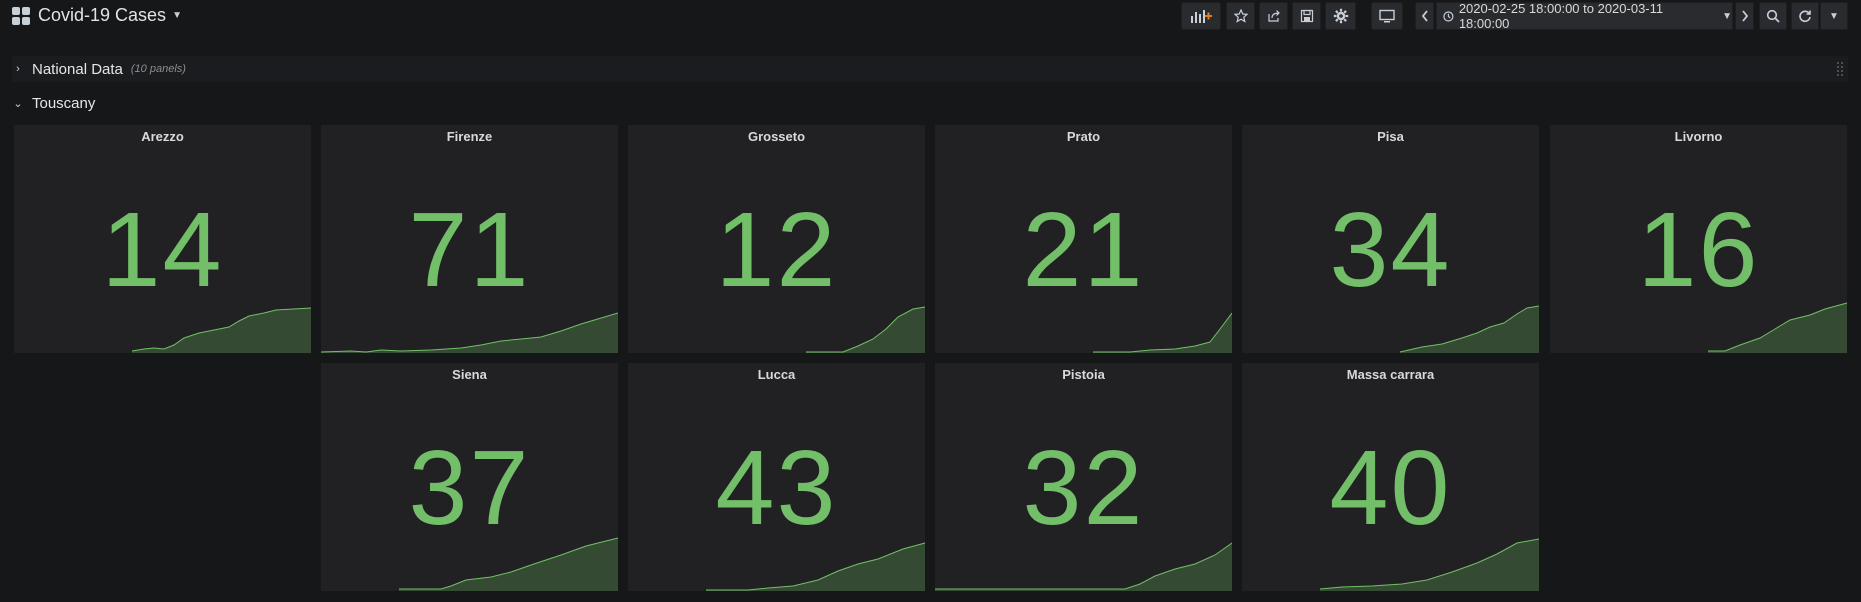  I want to click on panel-title: Arezzo, so click(162, 136).